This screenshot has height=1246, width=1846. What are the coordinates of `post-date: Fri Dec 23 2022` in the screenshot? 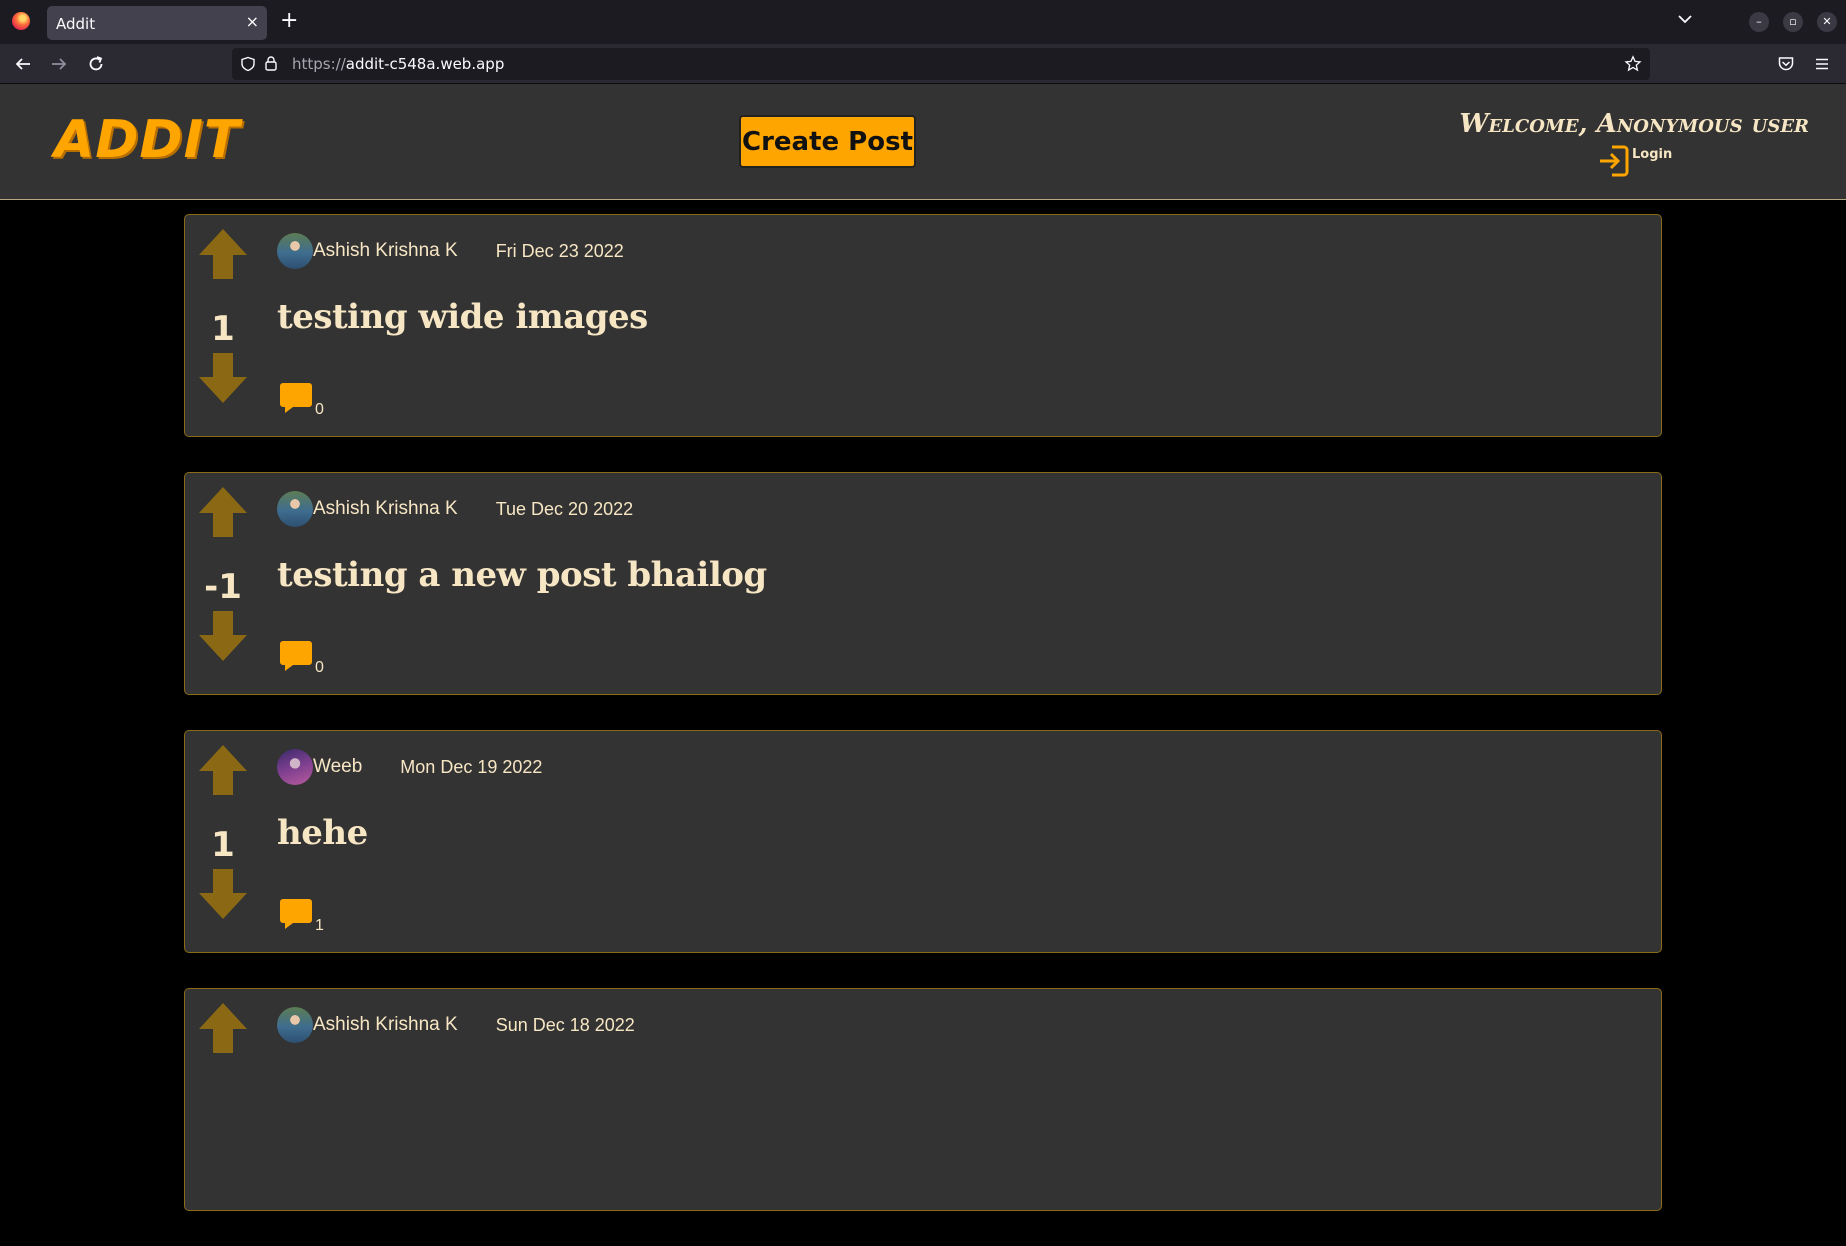 It's located at (559, 250).